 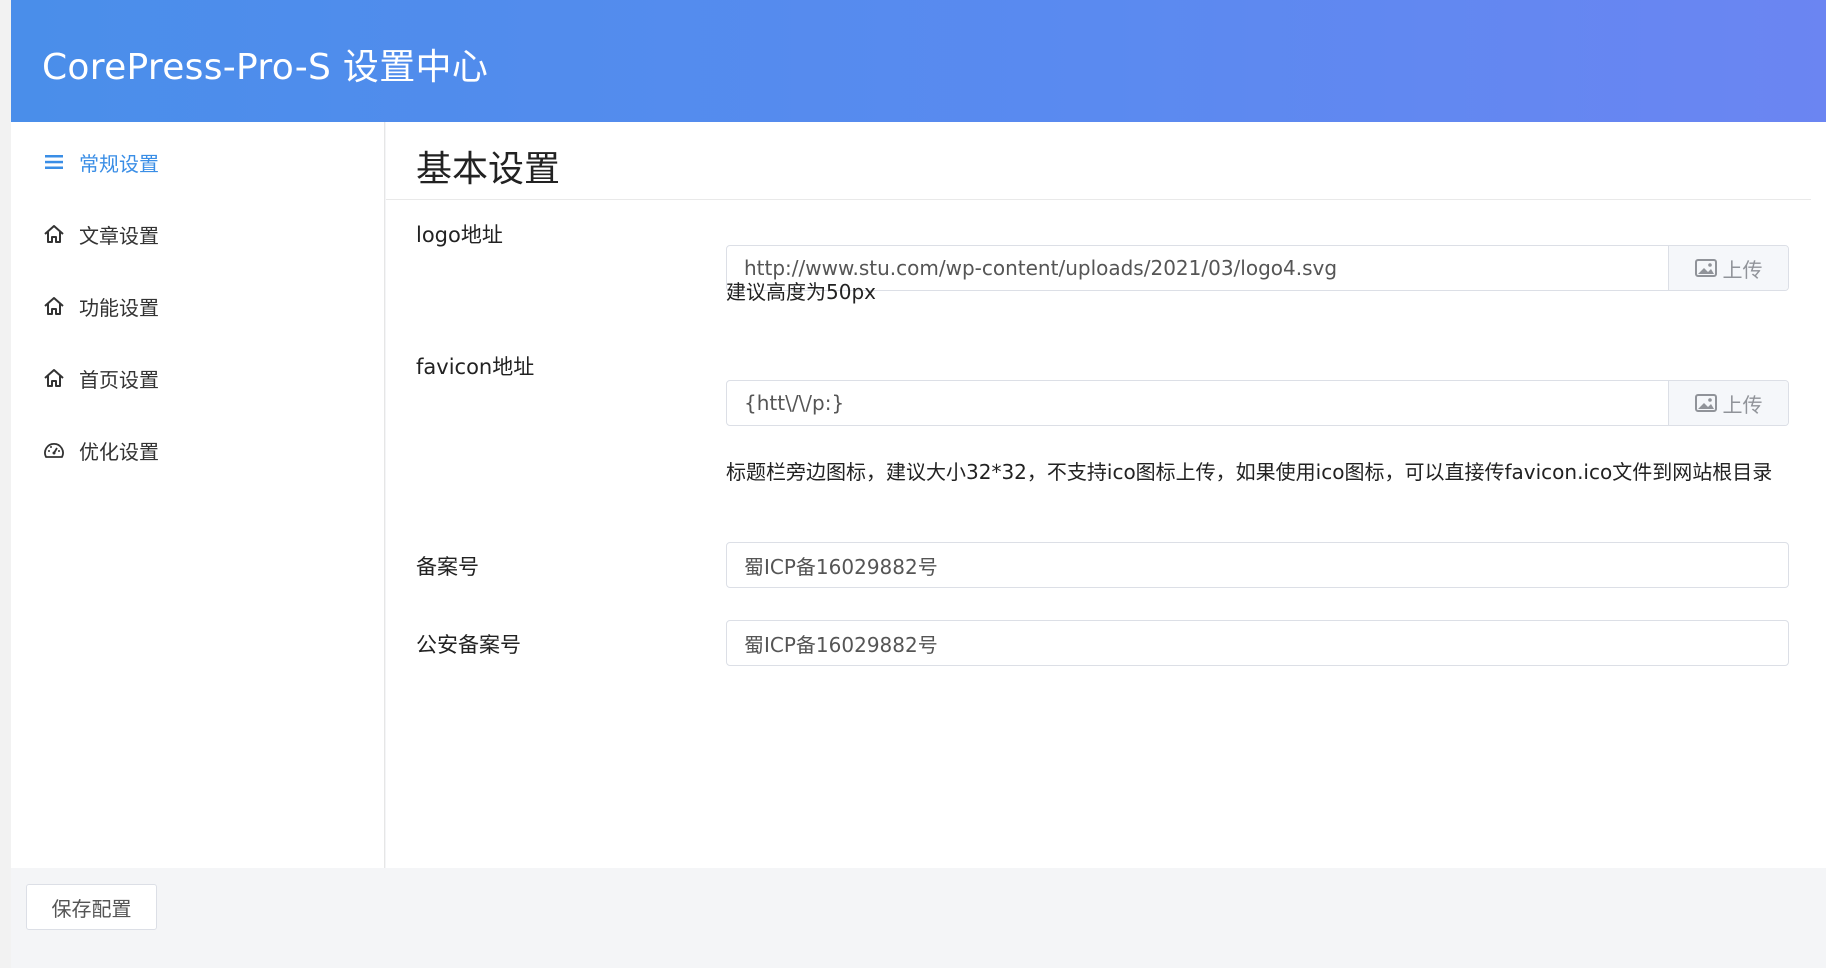 I want to click on logo-label: logo地址, so click(x=459, y=235).